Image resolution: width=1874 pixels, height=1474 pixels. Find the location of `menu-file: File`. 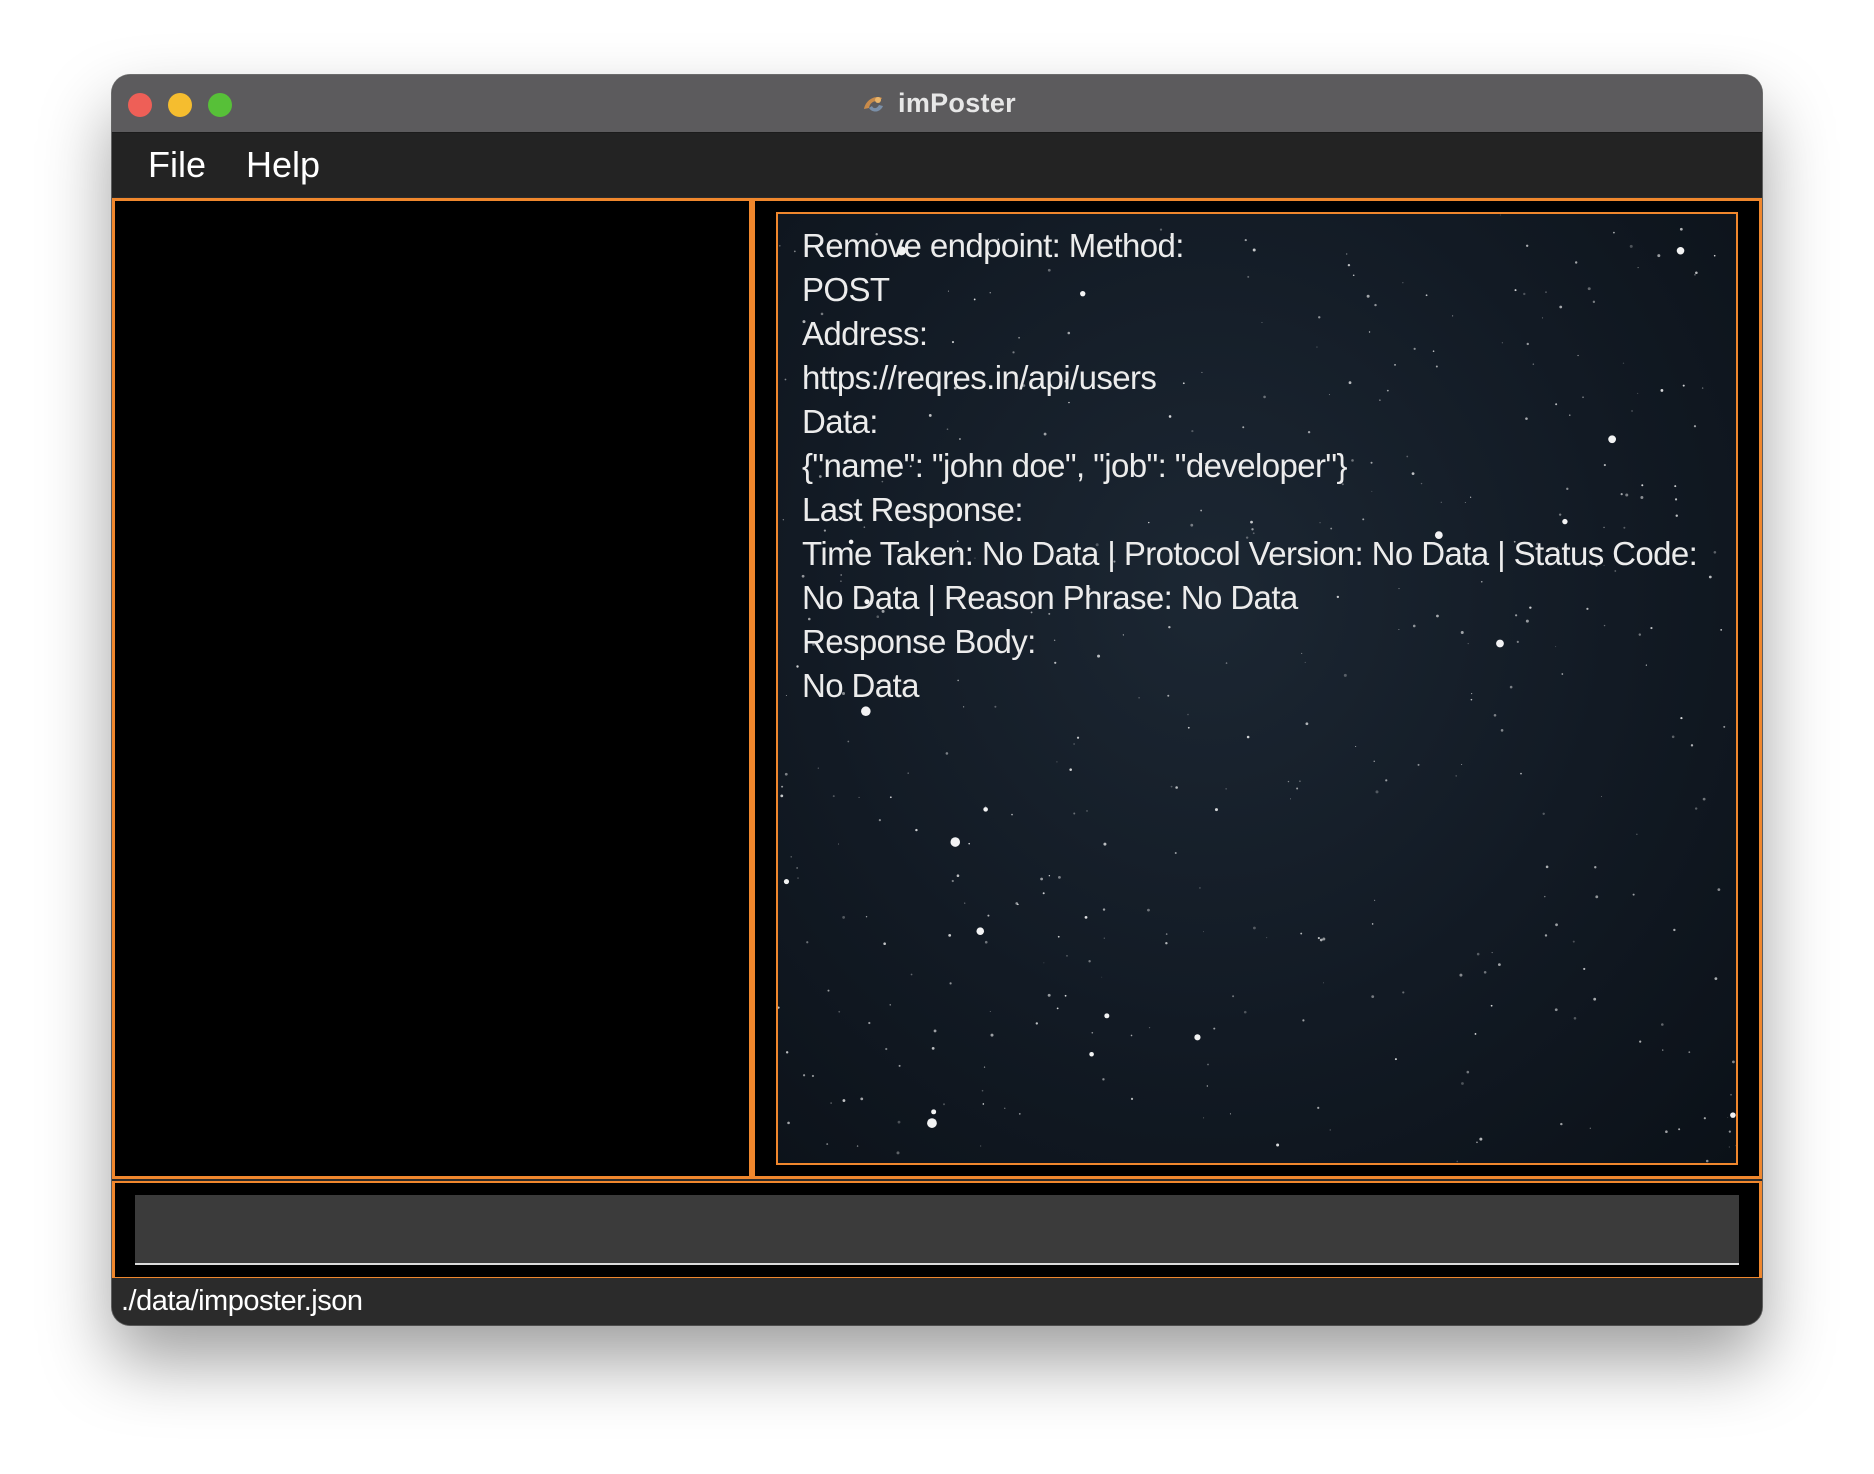

menu-file: File is located at coordinates (177, 165).